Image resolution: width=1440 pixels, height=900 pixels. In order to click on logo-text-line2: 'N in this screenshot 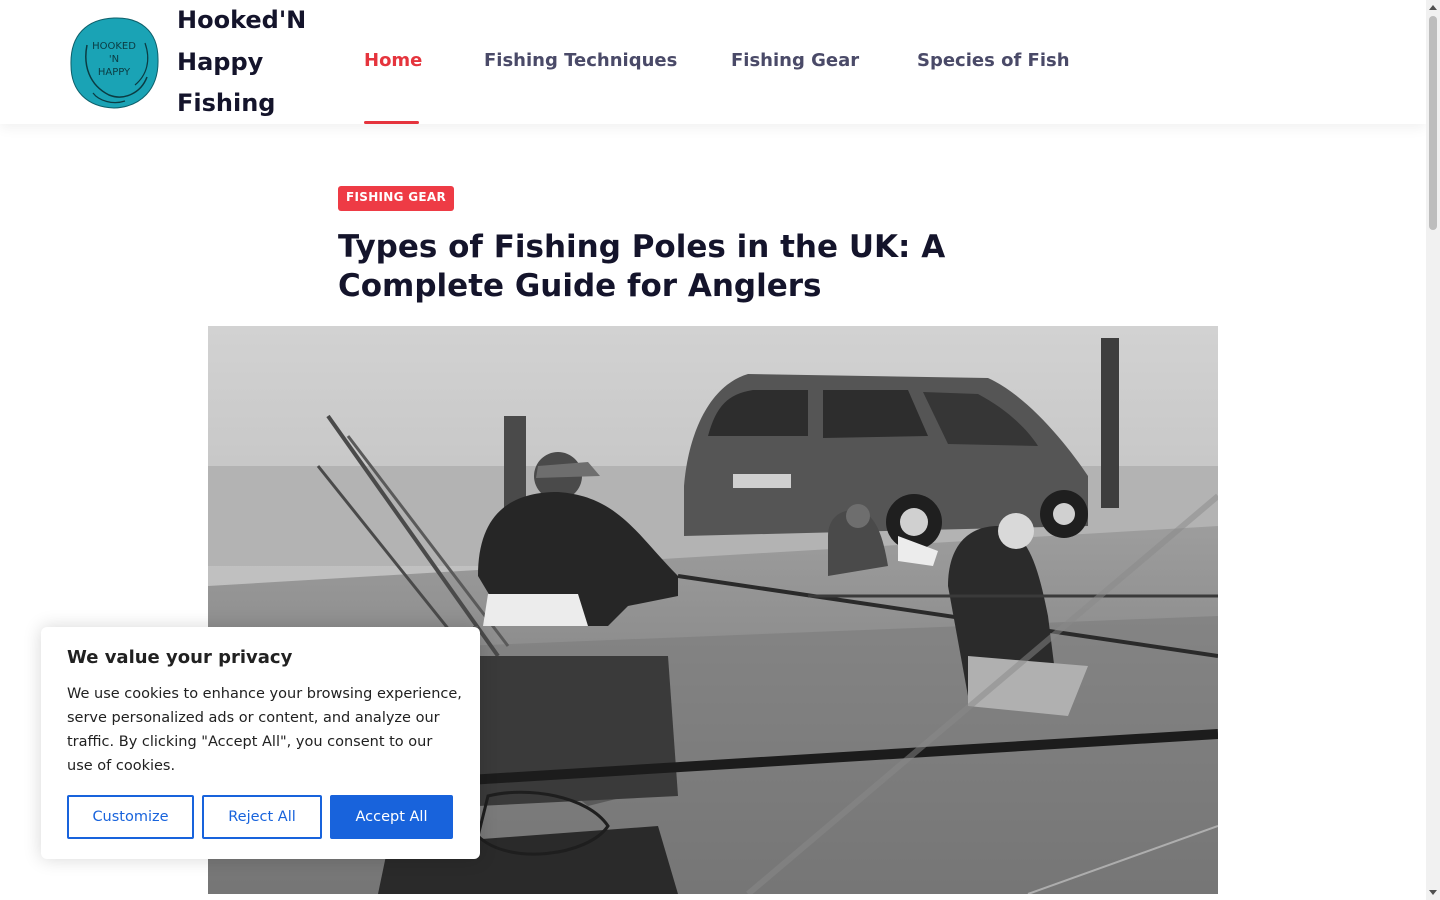, I will do `click(114, 59)`.